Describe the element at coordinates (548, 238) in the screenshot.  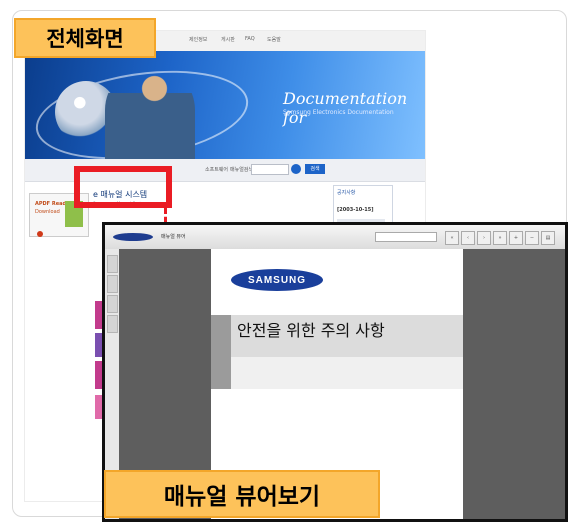
I see `print-icon: ▤` at that location.